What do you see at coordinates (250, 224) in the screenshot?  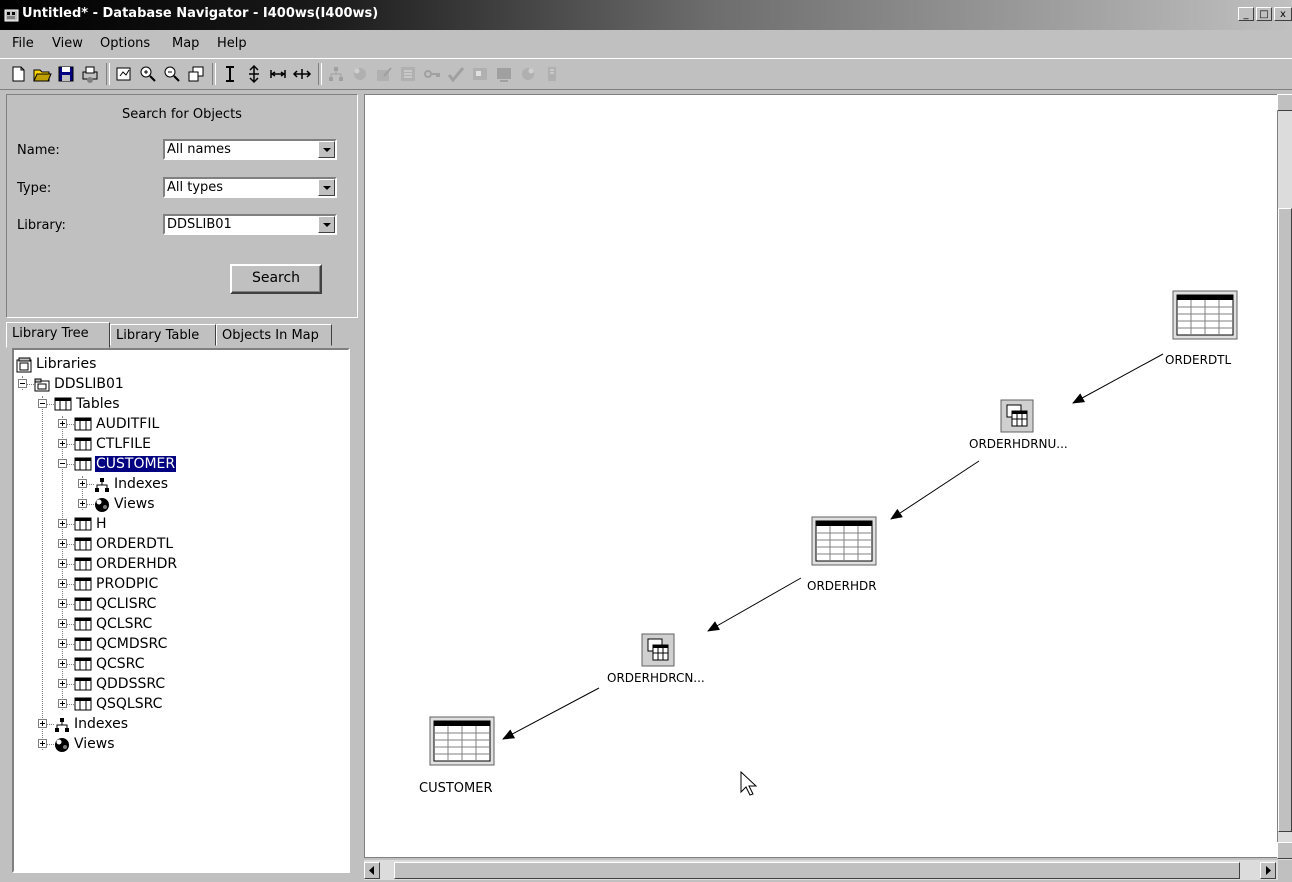 I see `library-combo: DDSLIB01` at bounding box center [250, 224].